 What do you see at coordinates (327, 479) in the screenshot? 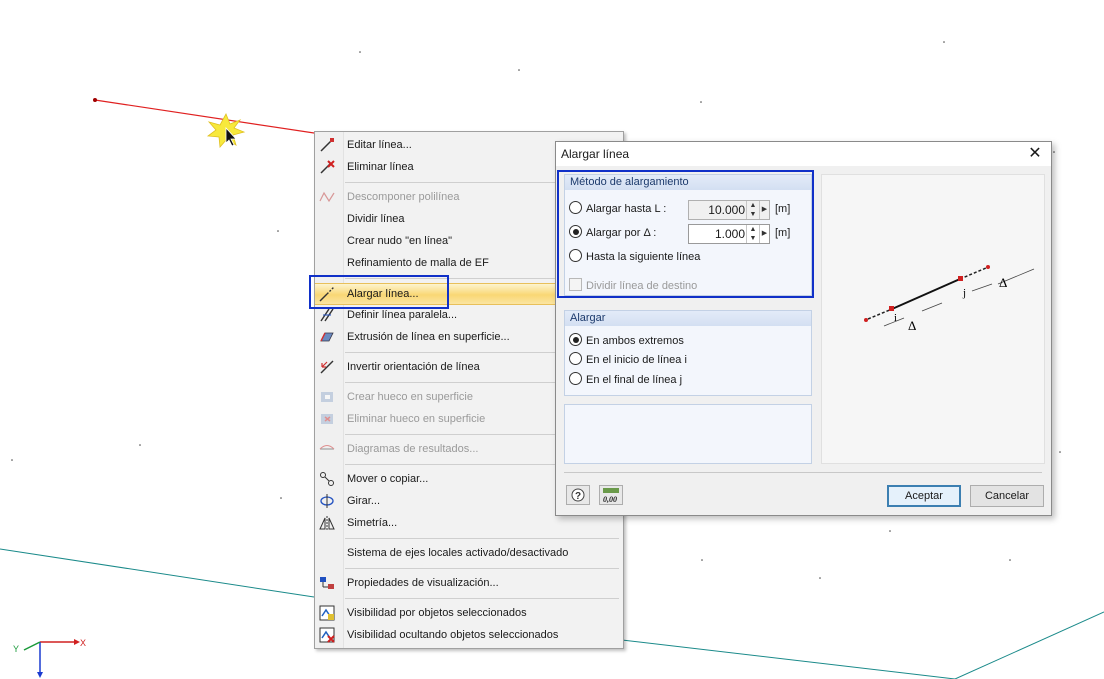
I see `move-copy-icon` at bounding box center [327, 479].